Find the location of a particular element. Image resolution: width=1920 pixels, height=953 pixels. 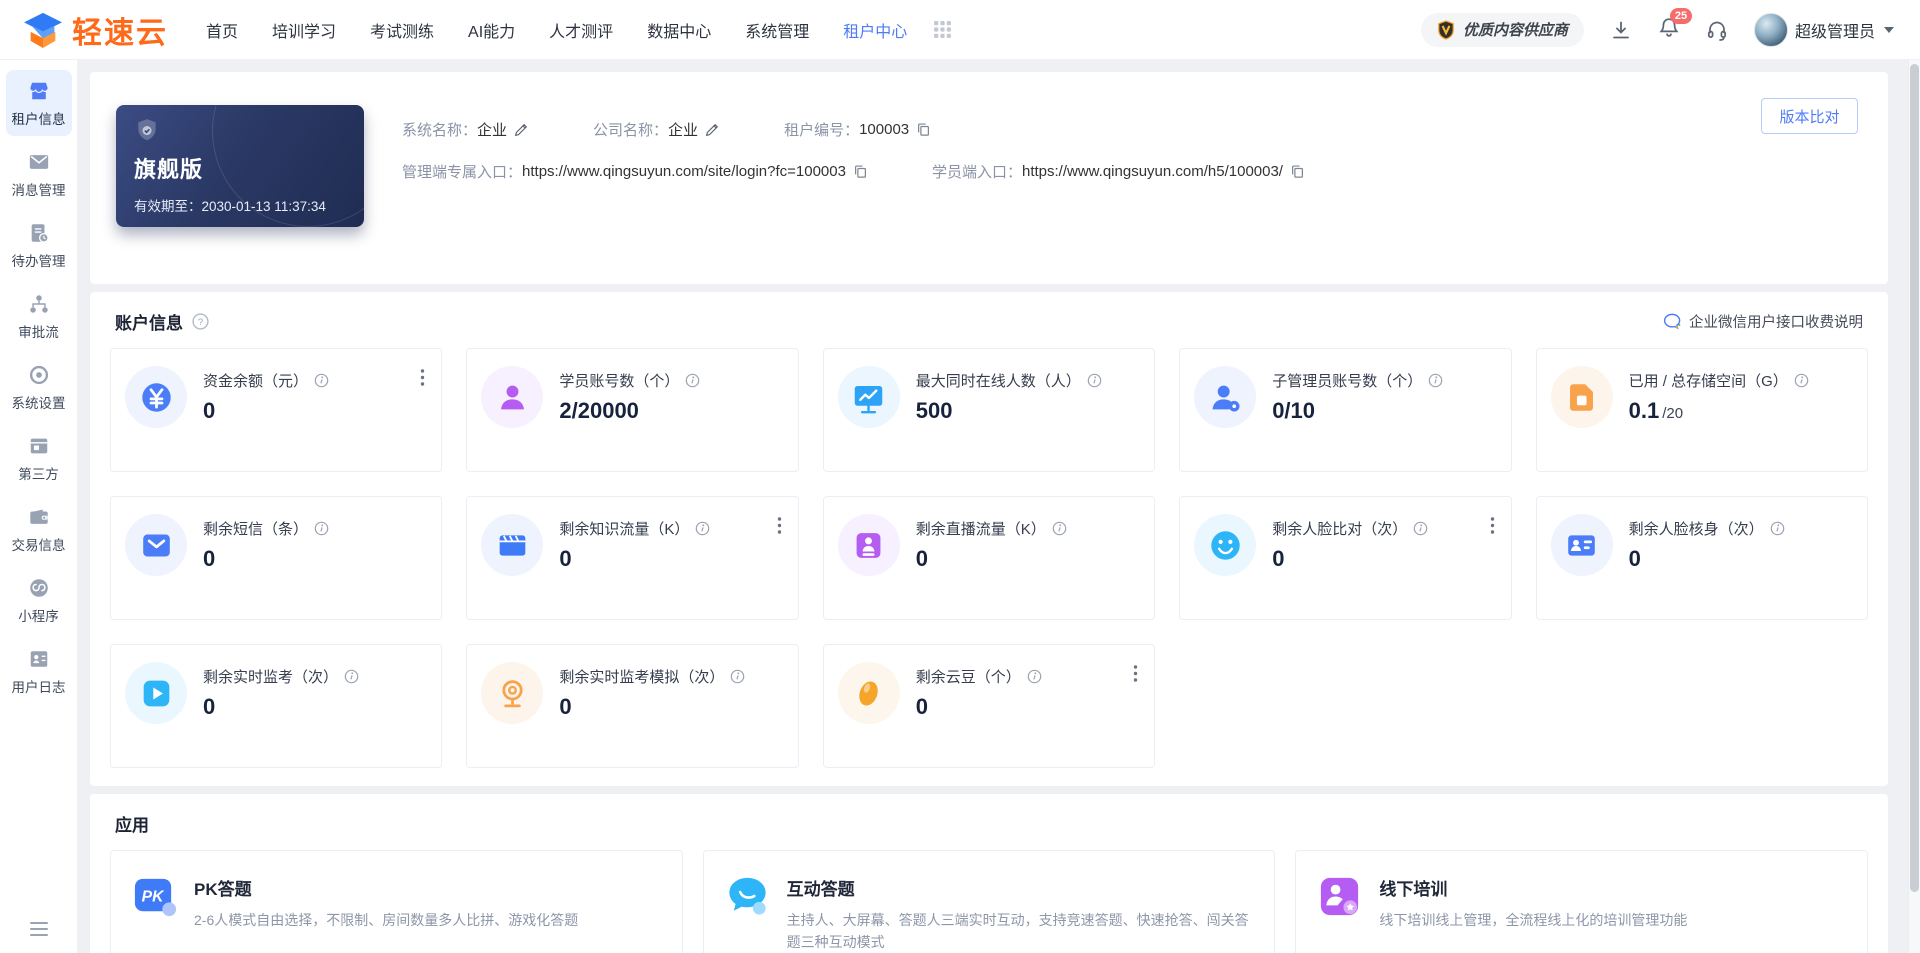

doc-clock-icon is located at coordinates (39, 233).